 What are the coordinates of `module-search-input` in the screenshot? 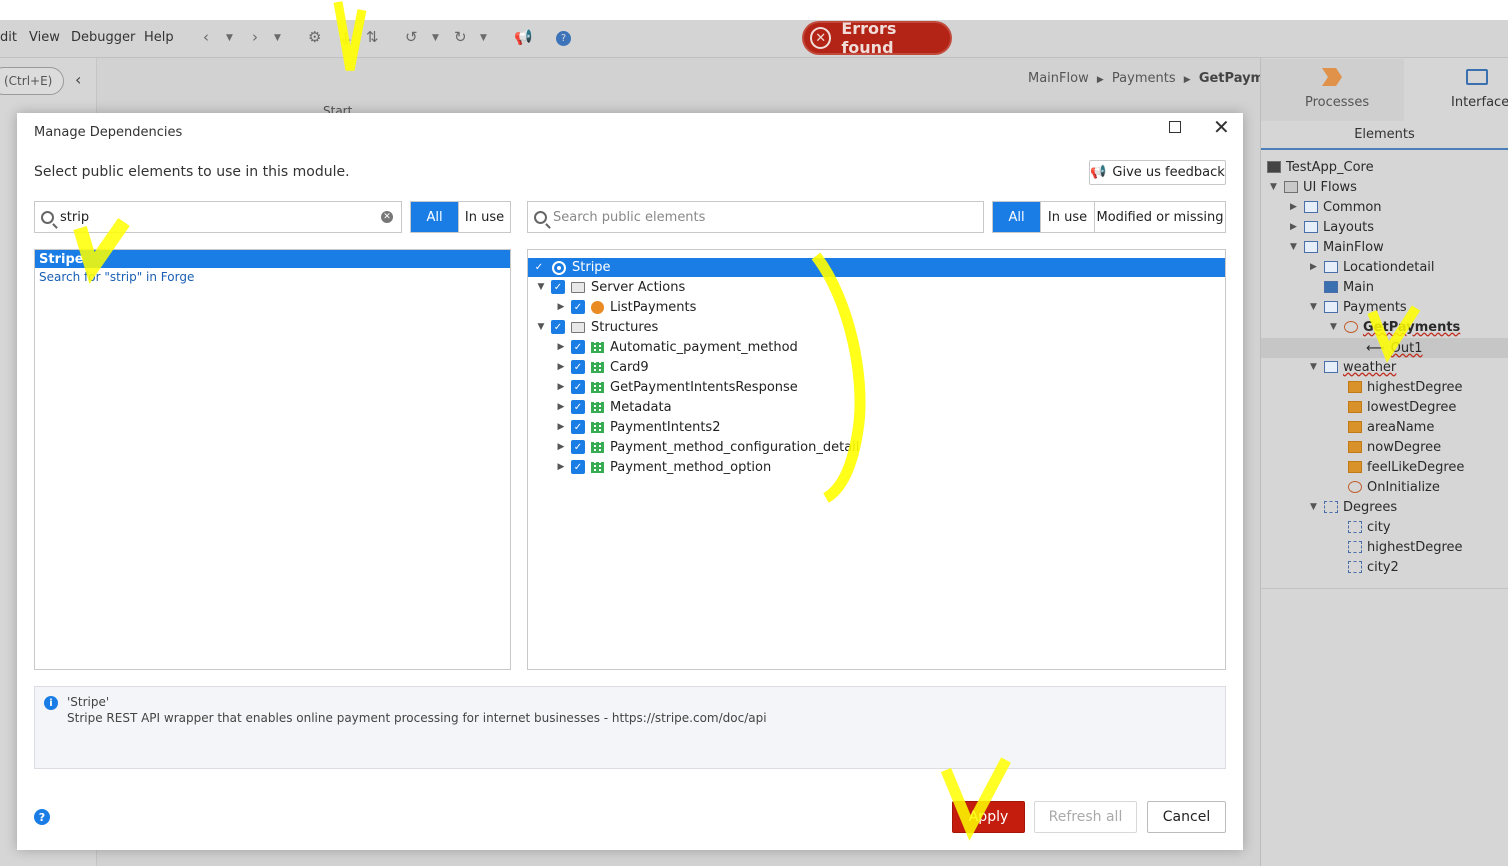 It's located at (219, 217).